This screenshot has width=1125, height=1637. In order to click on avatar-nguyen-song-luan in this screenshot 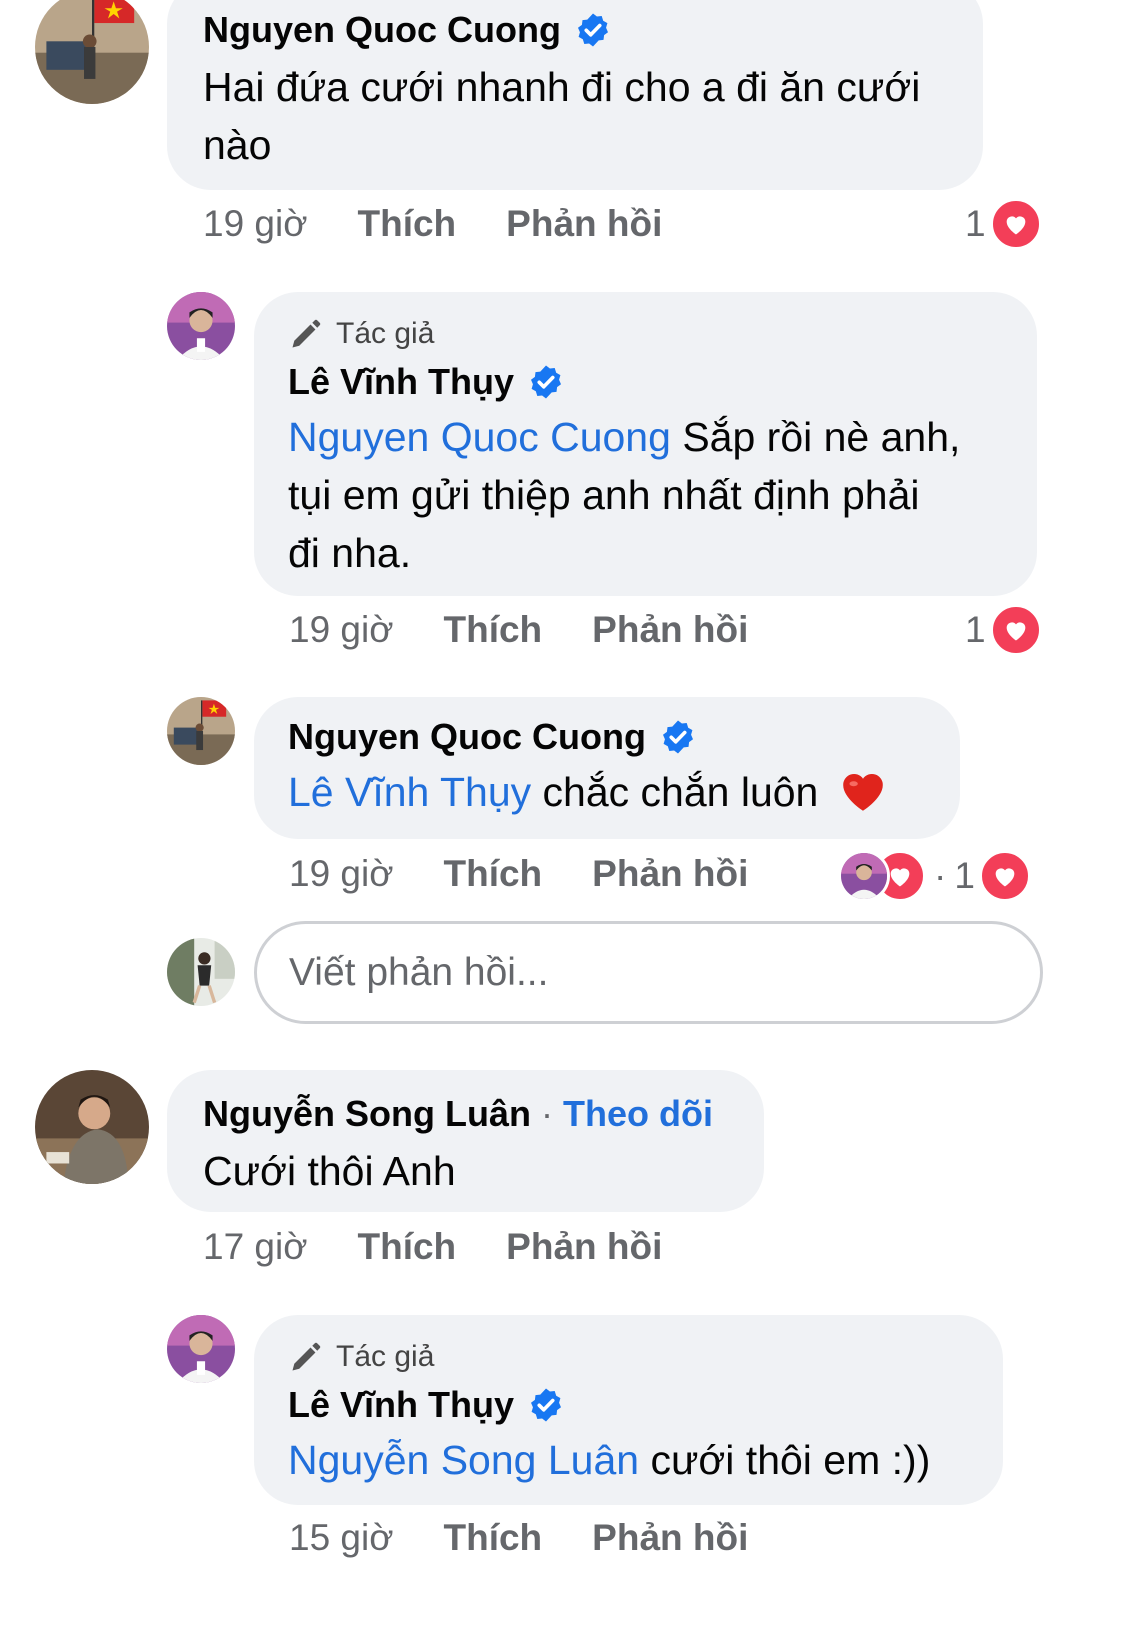, I will do `click(92, 1127)`.